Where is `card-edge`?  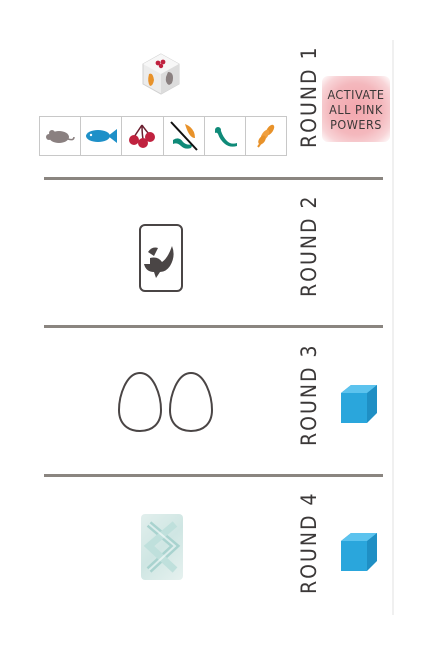
card-edge is located at coordinates (393, 327).